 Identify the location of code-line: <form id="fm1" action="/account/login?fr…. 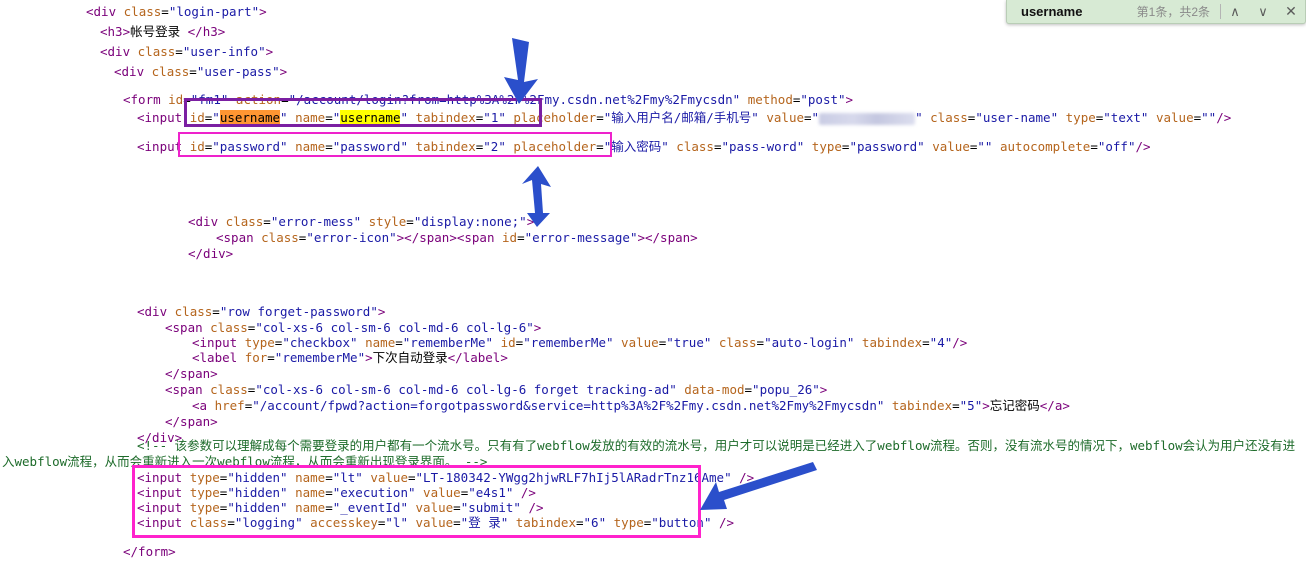
(488, 99).